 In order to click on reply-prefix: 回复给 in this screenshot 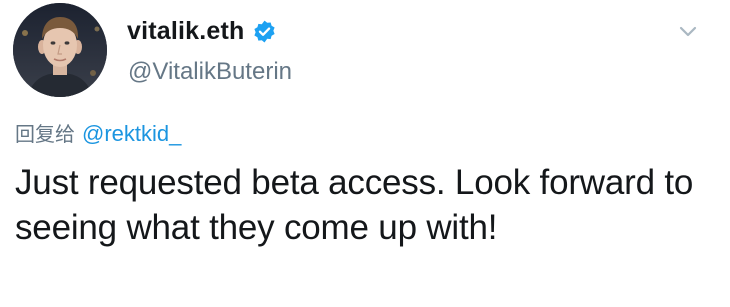, I will do `click(45, 134)`.